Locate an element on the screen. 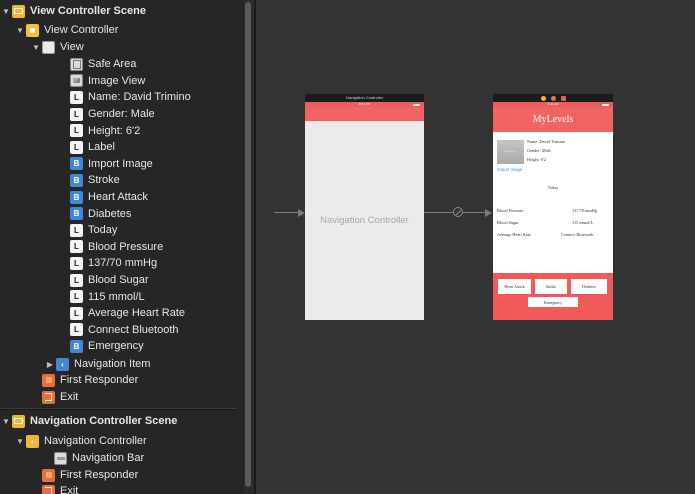 The image size is (695, 494). outline-label: Gender: Male is located at coordinates (121, 114).